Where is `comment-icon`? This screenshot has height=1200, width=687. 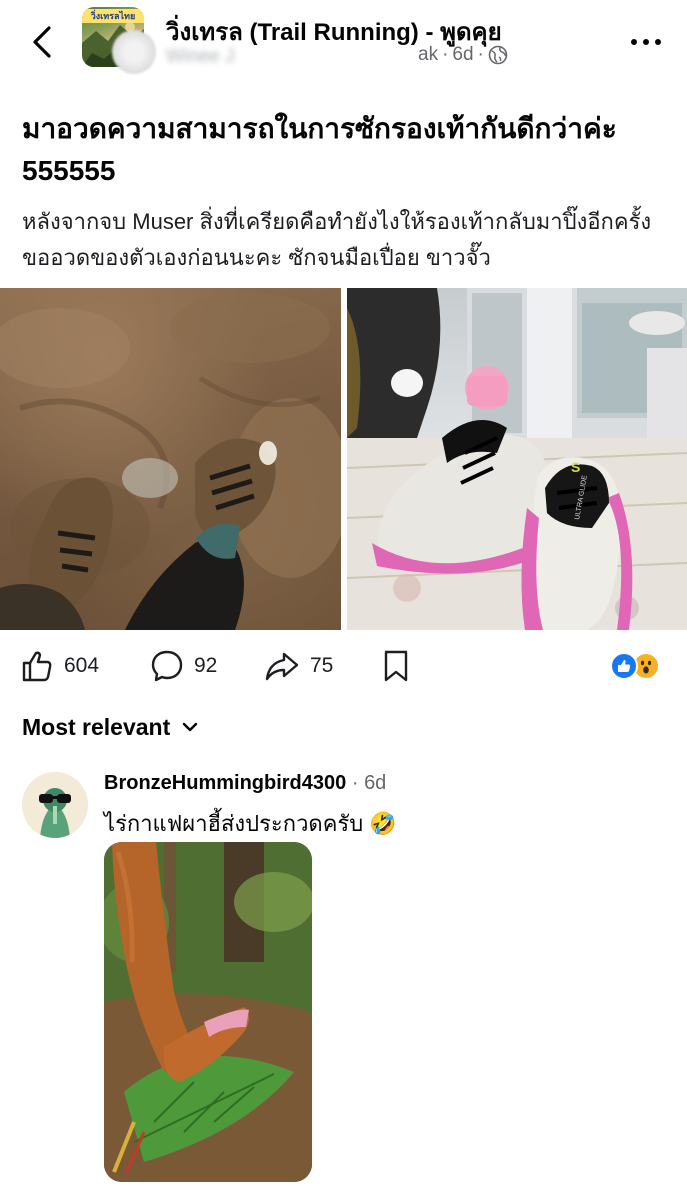
comment-icon is located at coordinates (167, 666).